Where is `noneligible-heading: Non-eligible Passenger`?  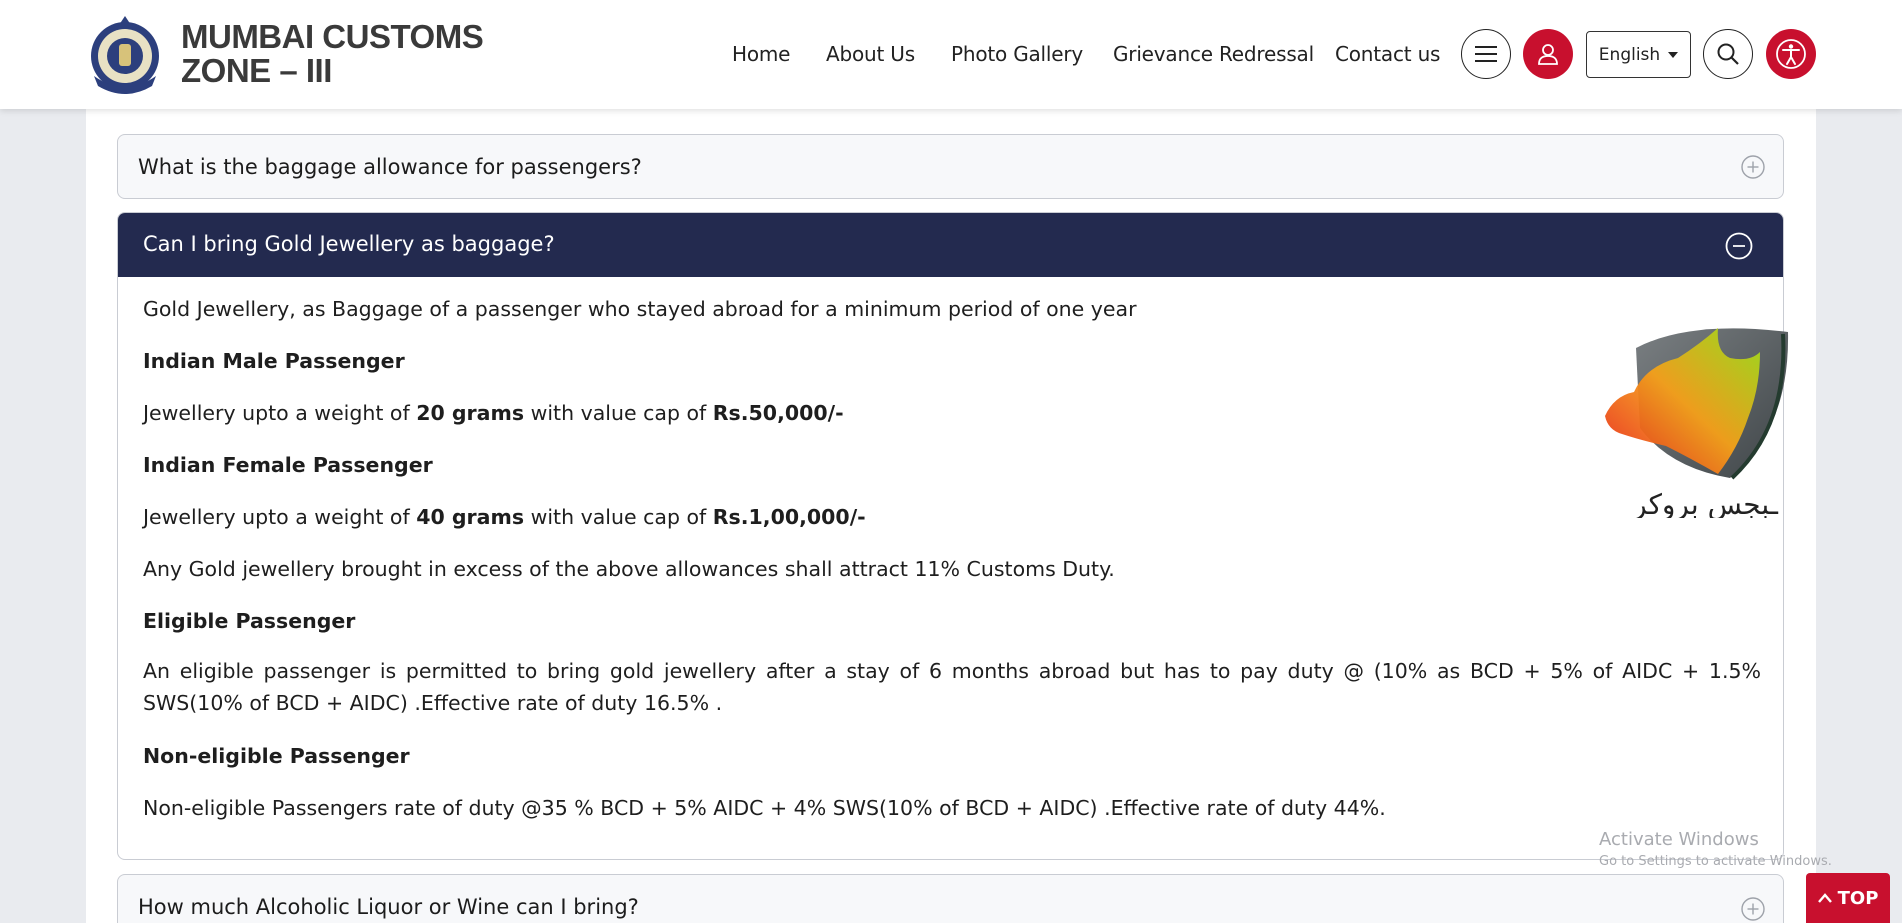
noneligible-heading: Non-eligible Passenger is located at coordinates (276, 756).